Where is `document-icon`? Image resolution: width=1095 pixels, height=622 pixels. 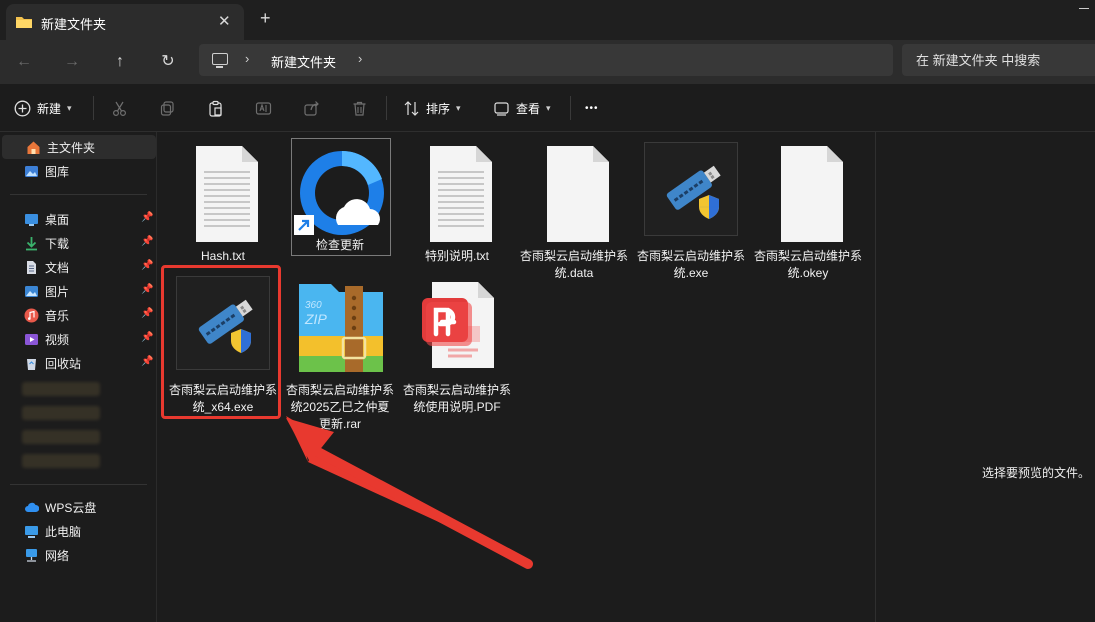
document-icon is located at coordinates (31, 267).